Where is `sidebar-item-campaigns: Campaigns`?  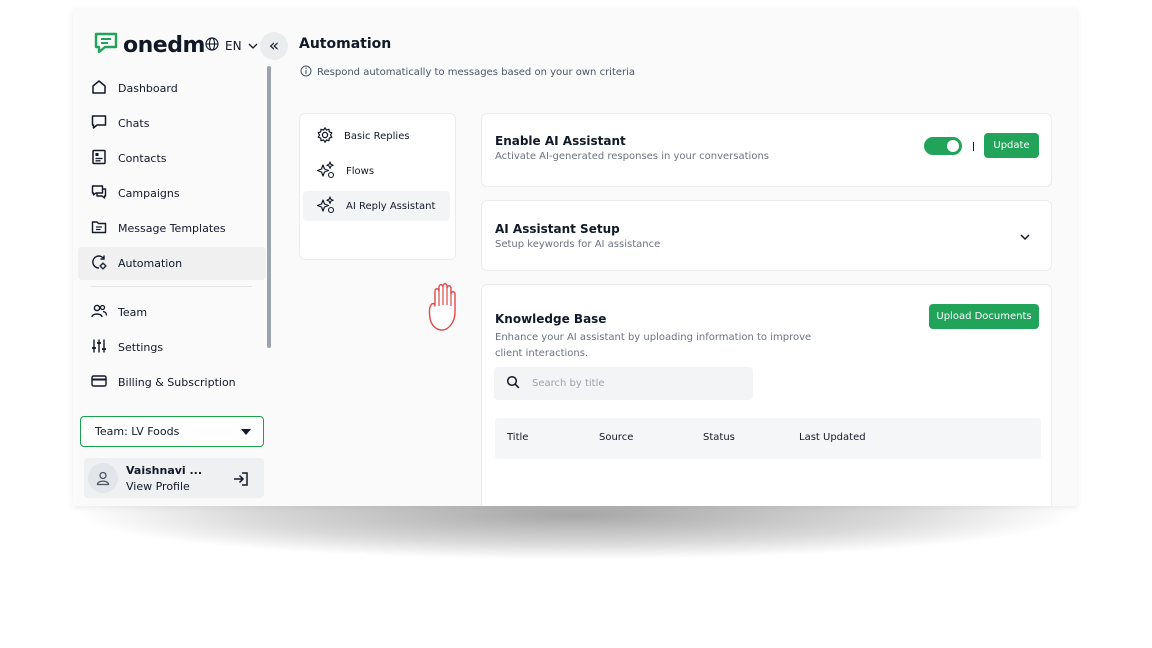
sidebar-item-campaigns: Campaigns is located at coordinates (172, 193).